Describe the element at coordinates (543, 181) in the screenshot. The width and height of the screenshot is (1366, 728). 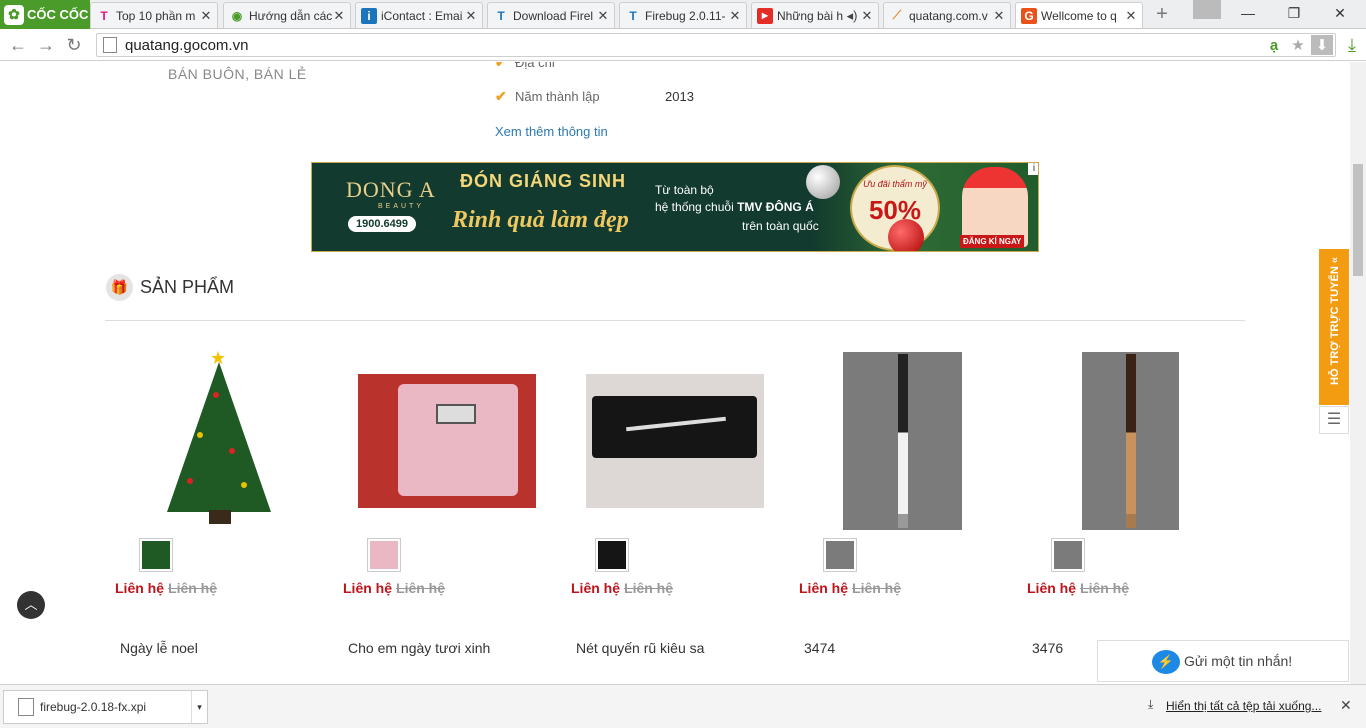
I see `banner-title: ĐÓN GIÁNG SINH` at that location.